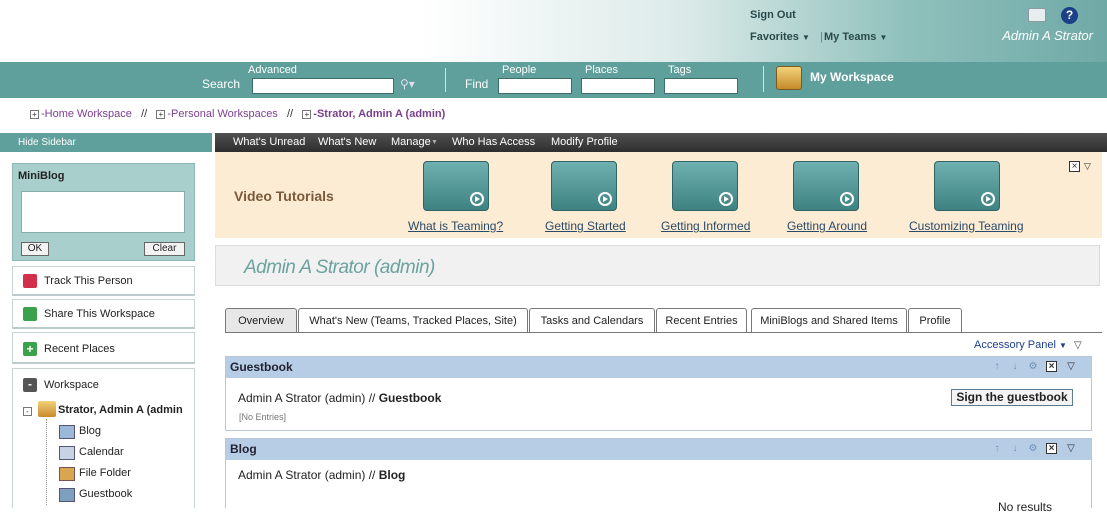 The width and height of the screenshot is (1107, 514). What do you see at coordinates (602, 70) in the screenshot?
I see `places-label: Places` at bounding box center [602, 70].